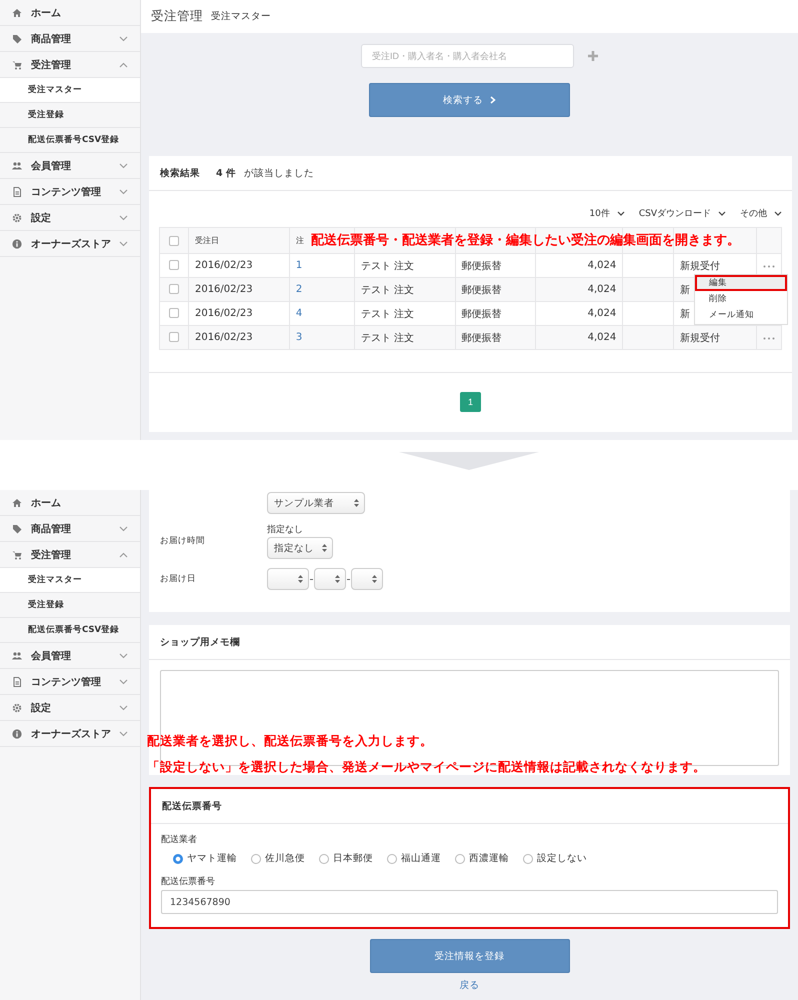 This screenshot has height=1000, width=798. I want to click on order-link: 2, so click(299, 289).